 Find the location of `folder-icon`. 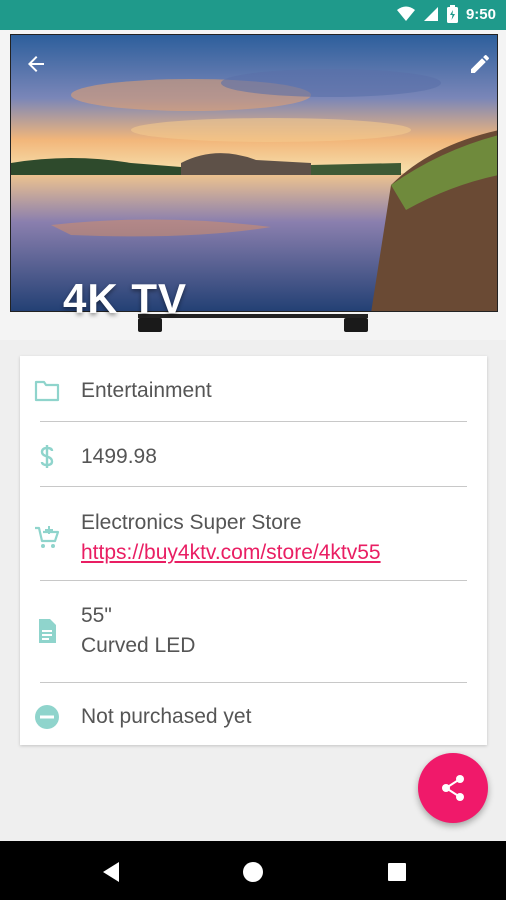

folder-icon is located at coordinates (47, 391).